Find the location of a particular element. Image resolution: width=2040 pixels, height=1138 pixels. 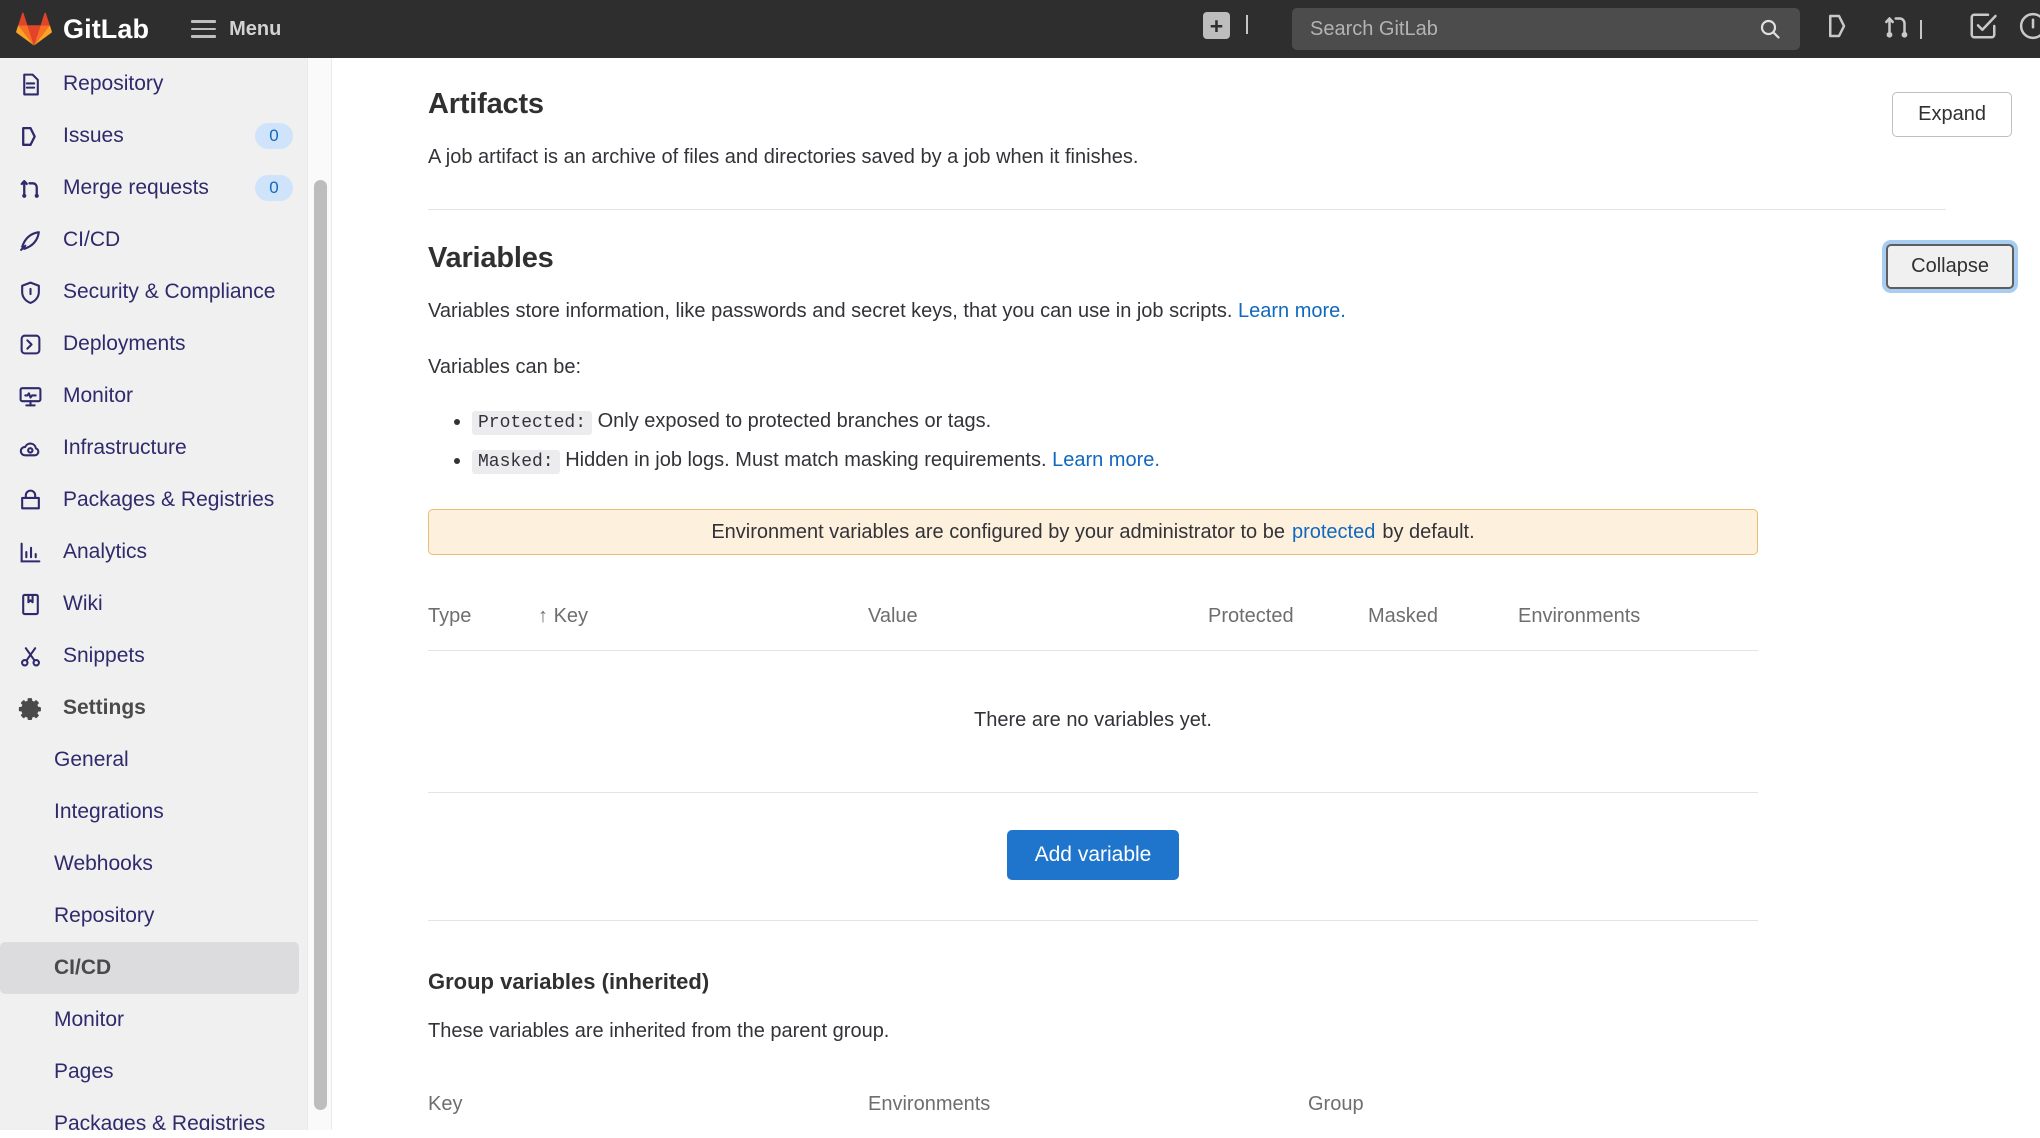

sidebar-subitem-packages-registries: Packages & Registries is located at coordinates (149, 1114).